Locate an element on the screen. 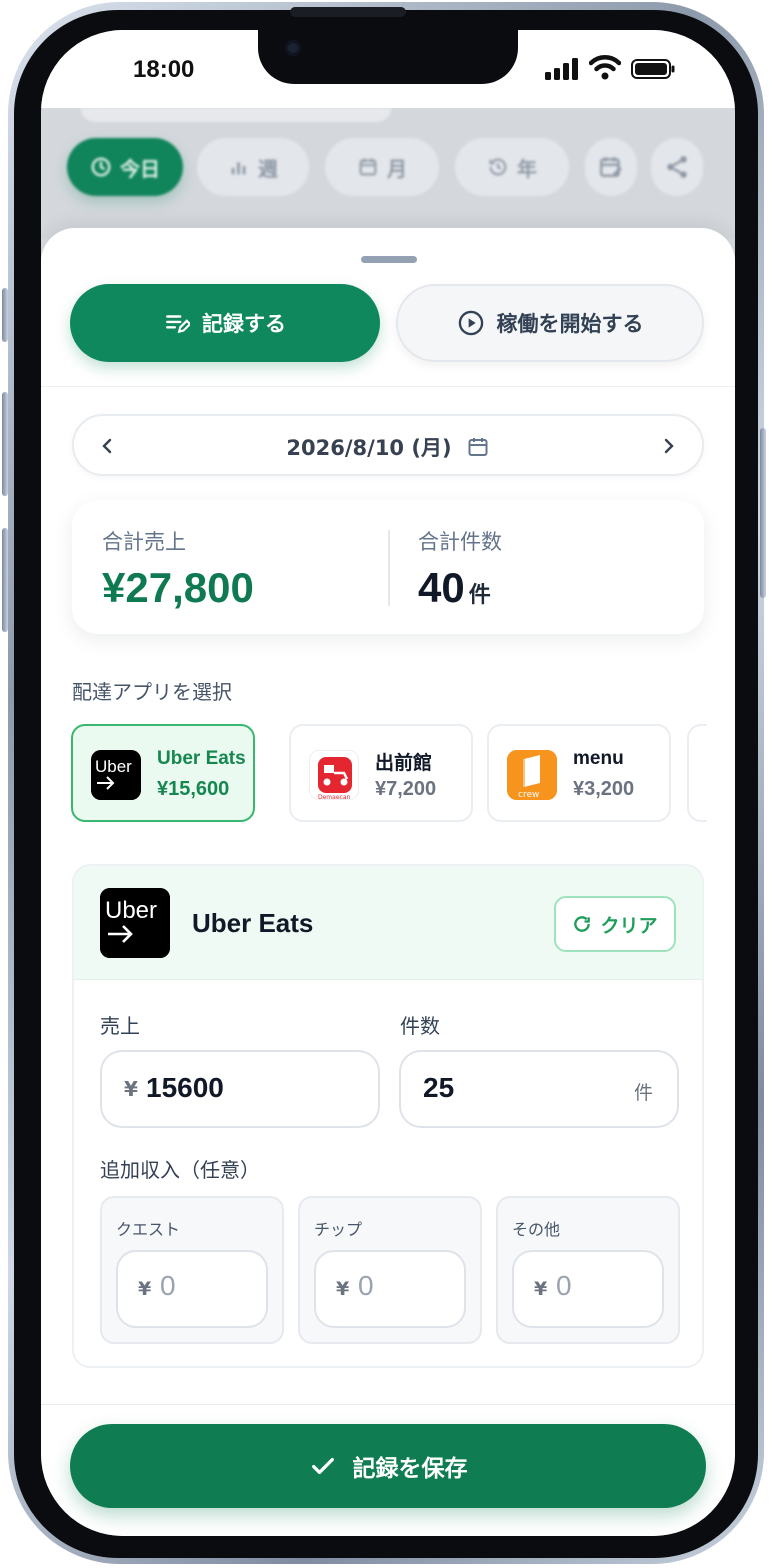  volume-up-button is located at coordinates (5, 444).